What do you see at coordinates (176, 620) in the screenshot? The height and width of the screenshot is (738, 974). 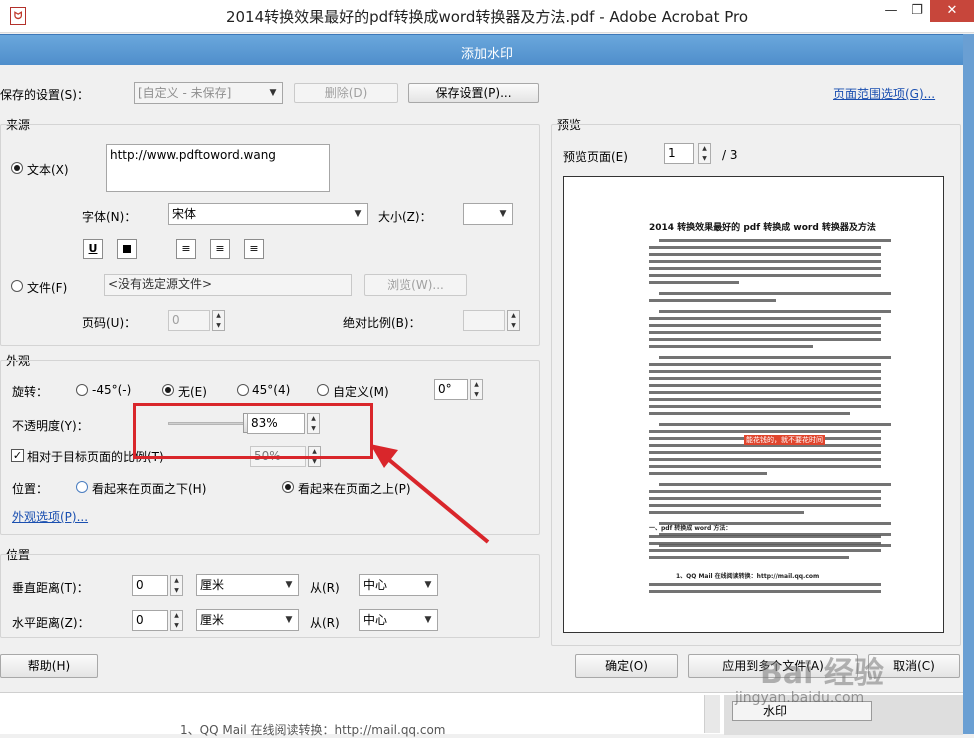 I see `horizontal-distance-stepper: ▲ ▼` at bounding box center [176, 620].